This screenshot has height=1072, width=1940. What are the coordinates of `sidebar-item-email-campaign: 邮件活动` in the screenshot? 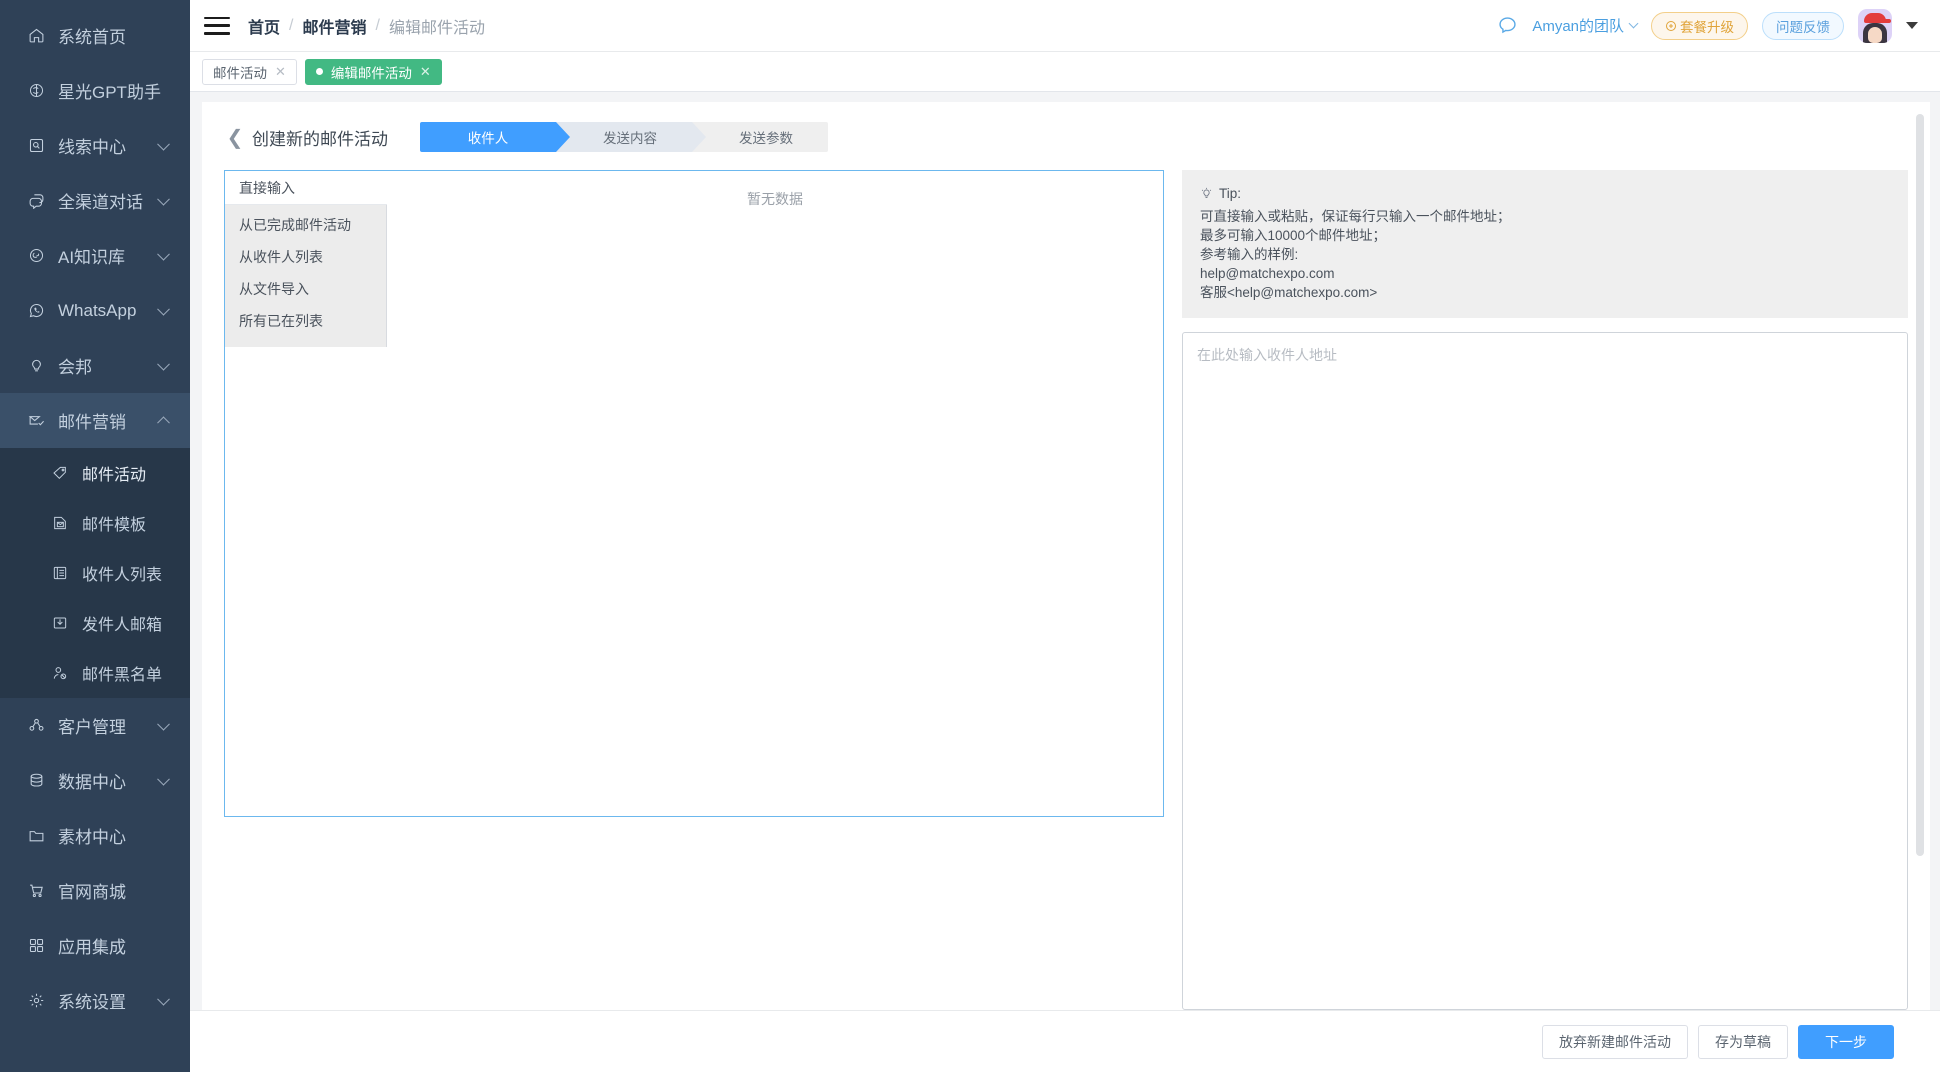 It's located at (95, 473).